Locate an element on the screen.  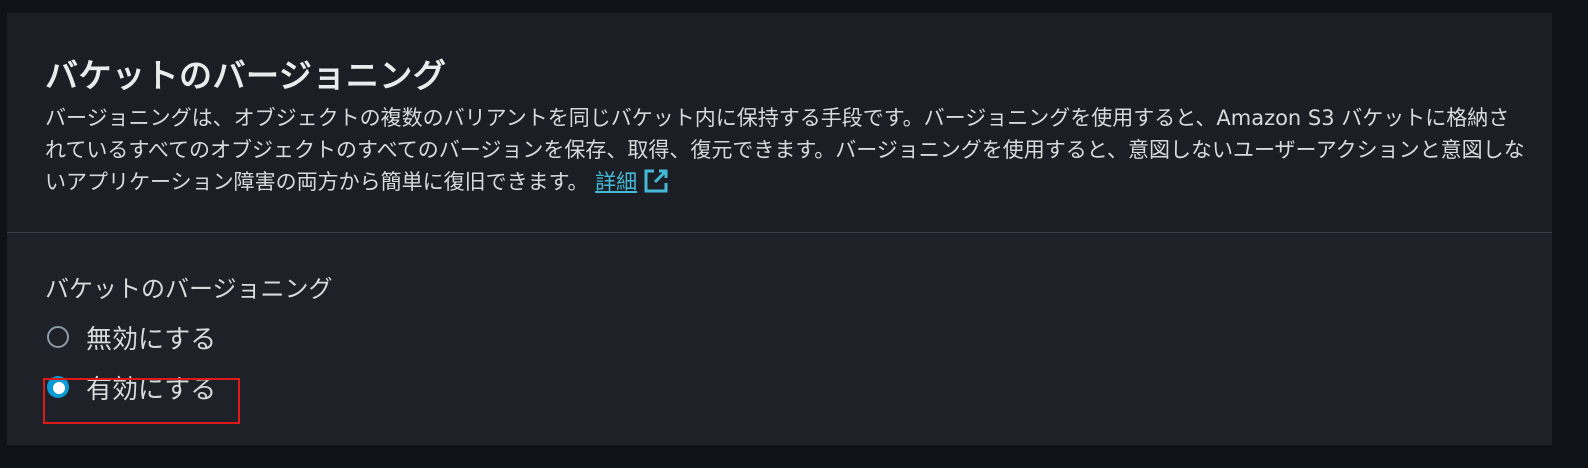
radio-option-disable: 無効にする is located at coordinates (130, 337).